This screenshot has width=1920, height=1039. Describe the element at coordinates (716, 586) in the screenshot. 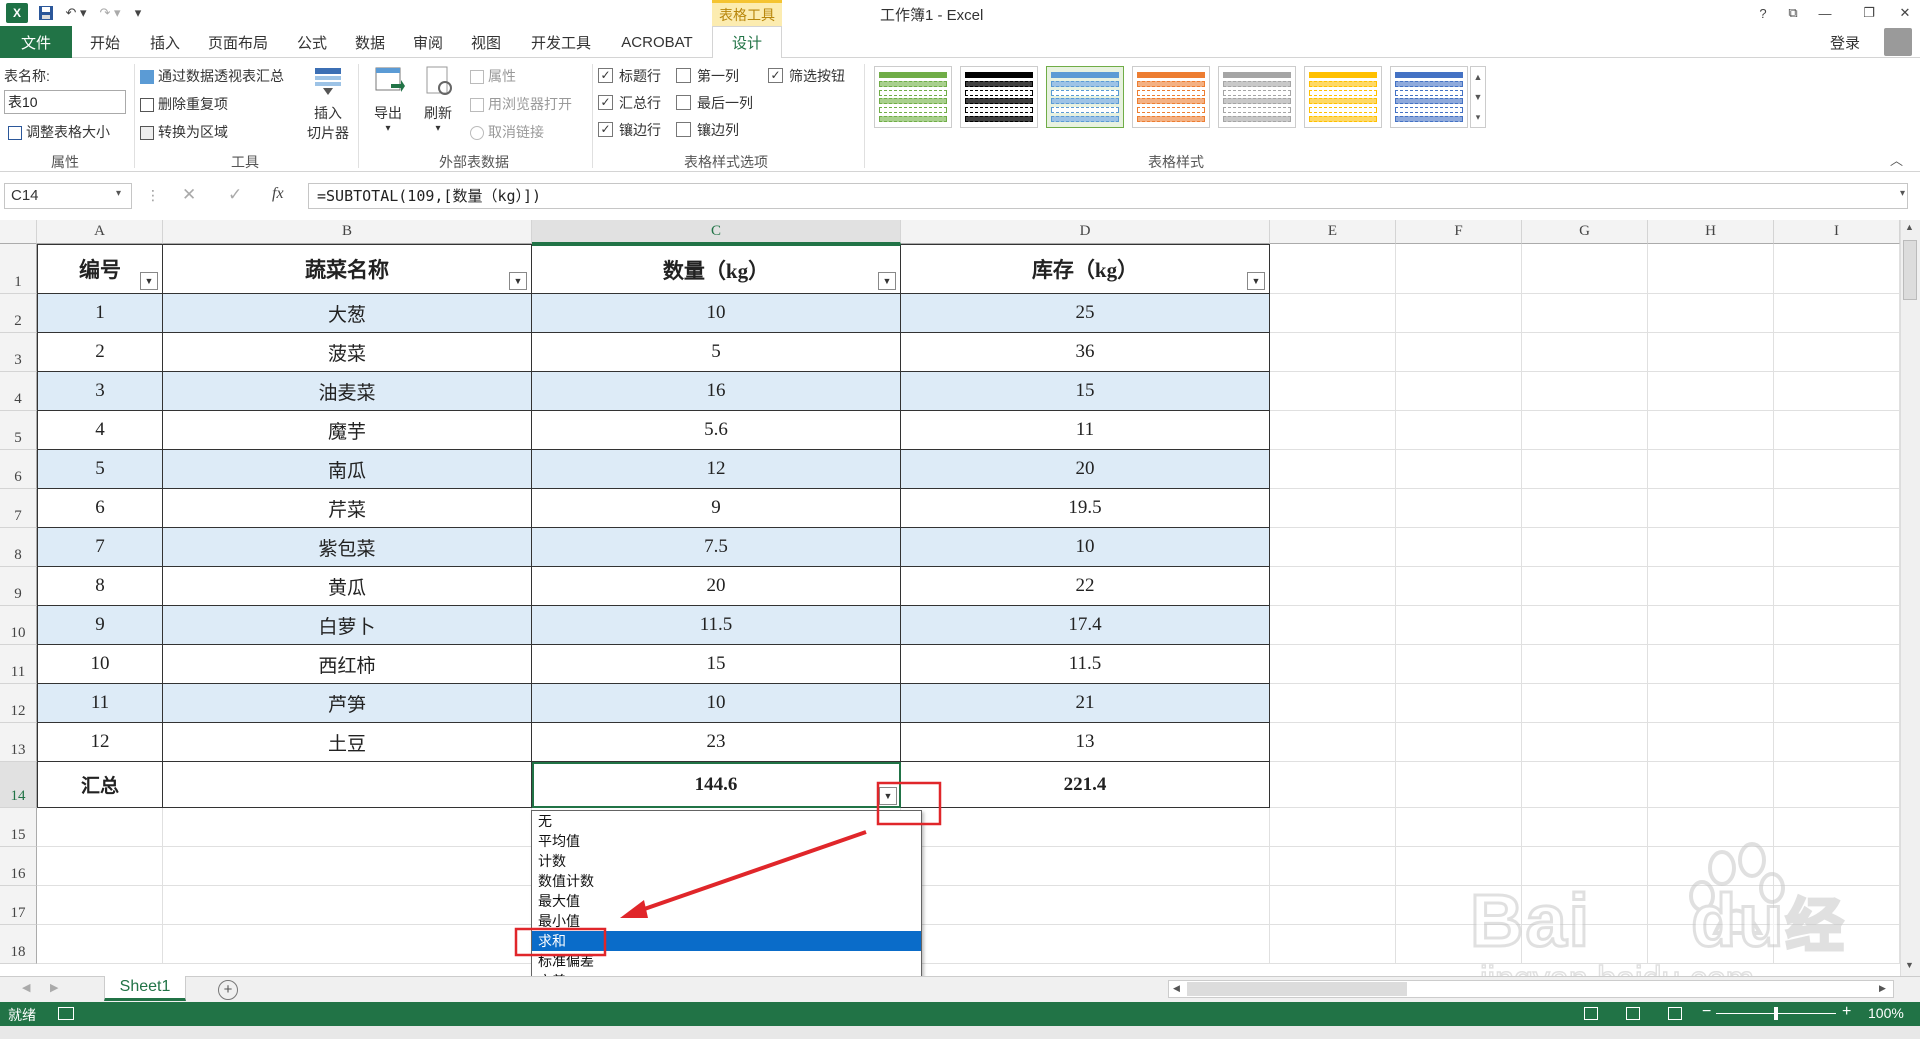

I see `table-cell: 20` at that location.